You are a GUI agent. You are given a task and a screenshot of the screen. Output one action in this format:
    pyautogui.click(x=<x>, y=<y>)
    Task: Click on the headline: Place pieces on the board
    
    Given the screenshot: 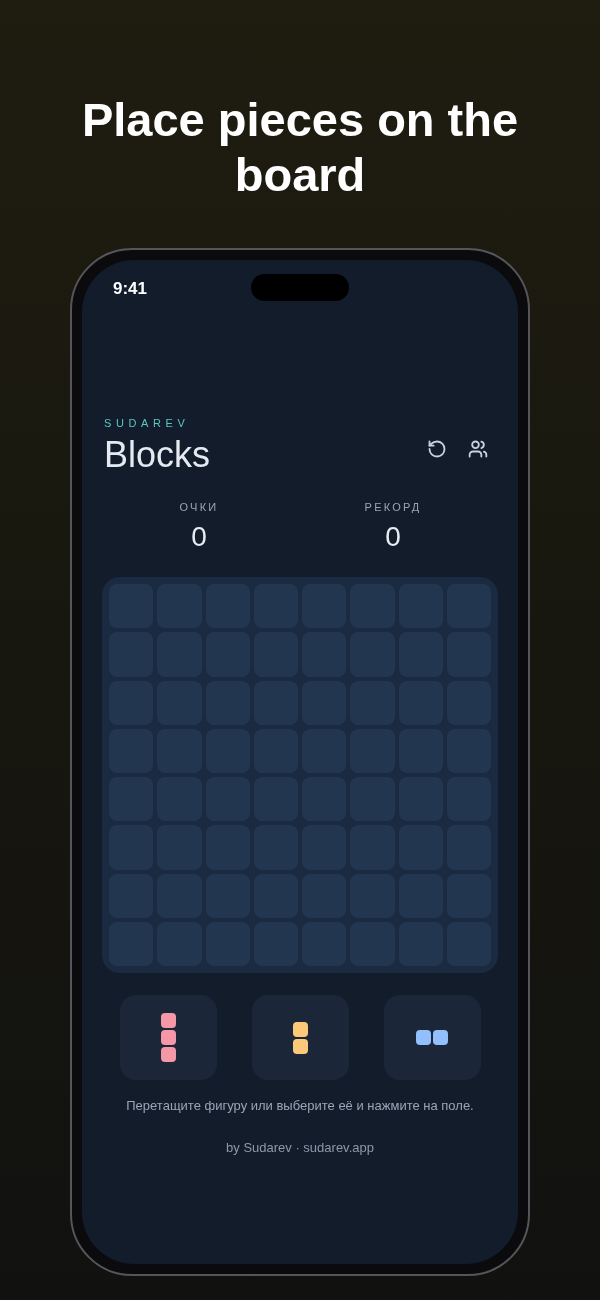 What is the action you would take?
    pyautogui.click(x=300, y=147)
    